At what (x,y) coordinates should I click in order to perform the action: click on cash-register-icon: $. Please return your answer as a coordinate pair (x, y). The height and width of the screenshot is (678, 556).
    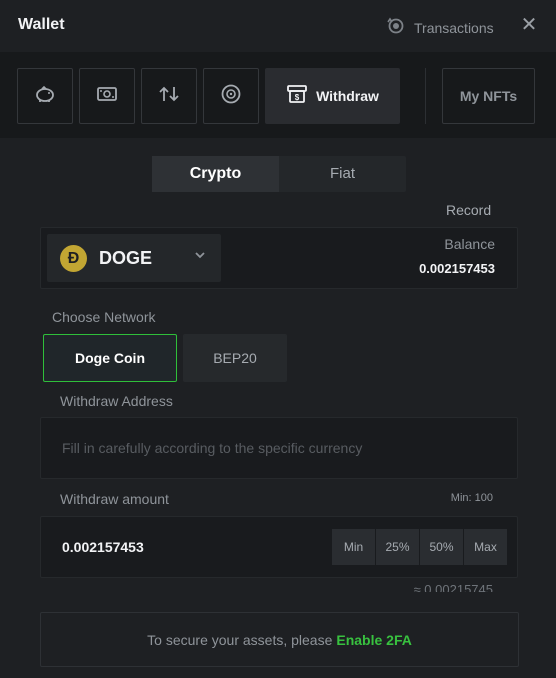
    Looking at the image, I should click on (297, 96).